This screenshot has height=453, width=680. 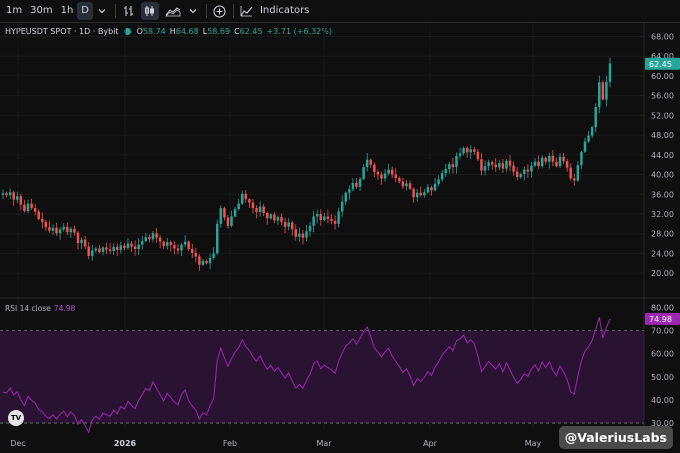 What do you see at coordinates (430, 443) in the screenshot?
I see `time-tick-label: Apr` at bounding box center [430, 443].